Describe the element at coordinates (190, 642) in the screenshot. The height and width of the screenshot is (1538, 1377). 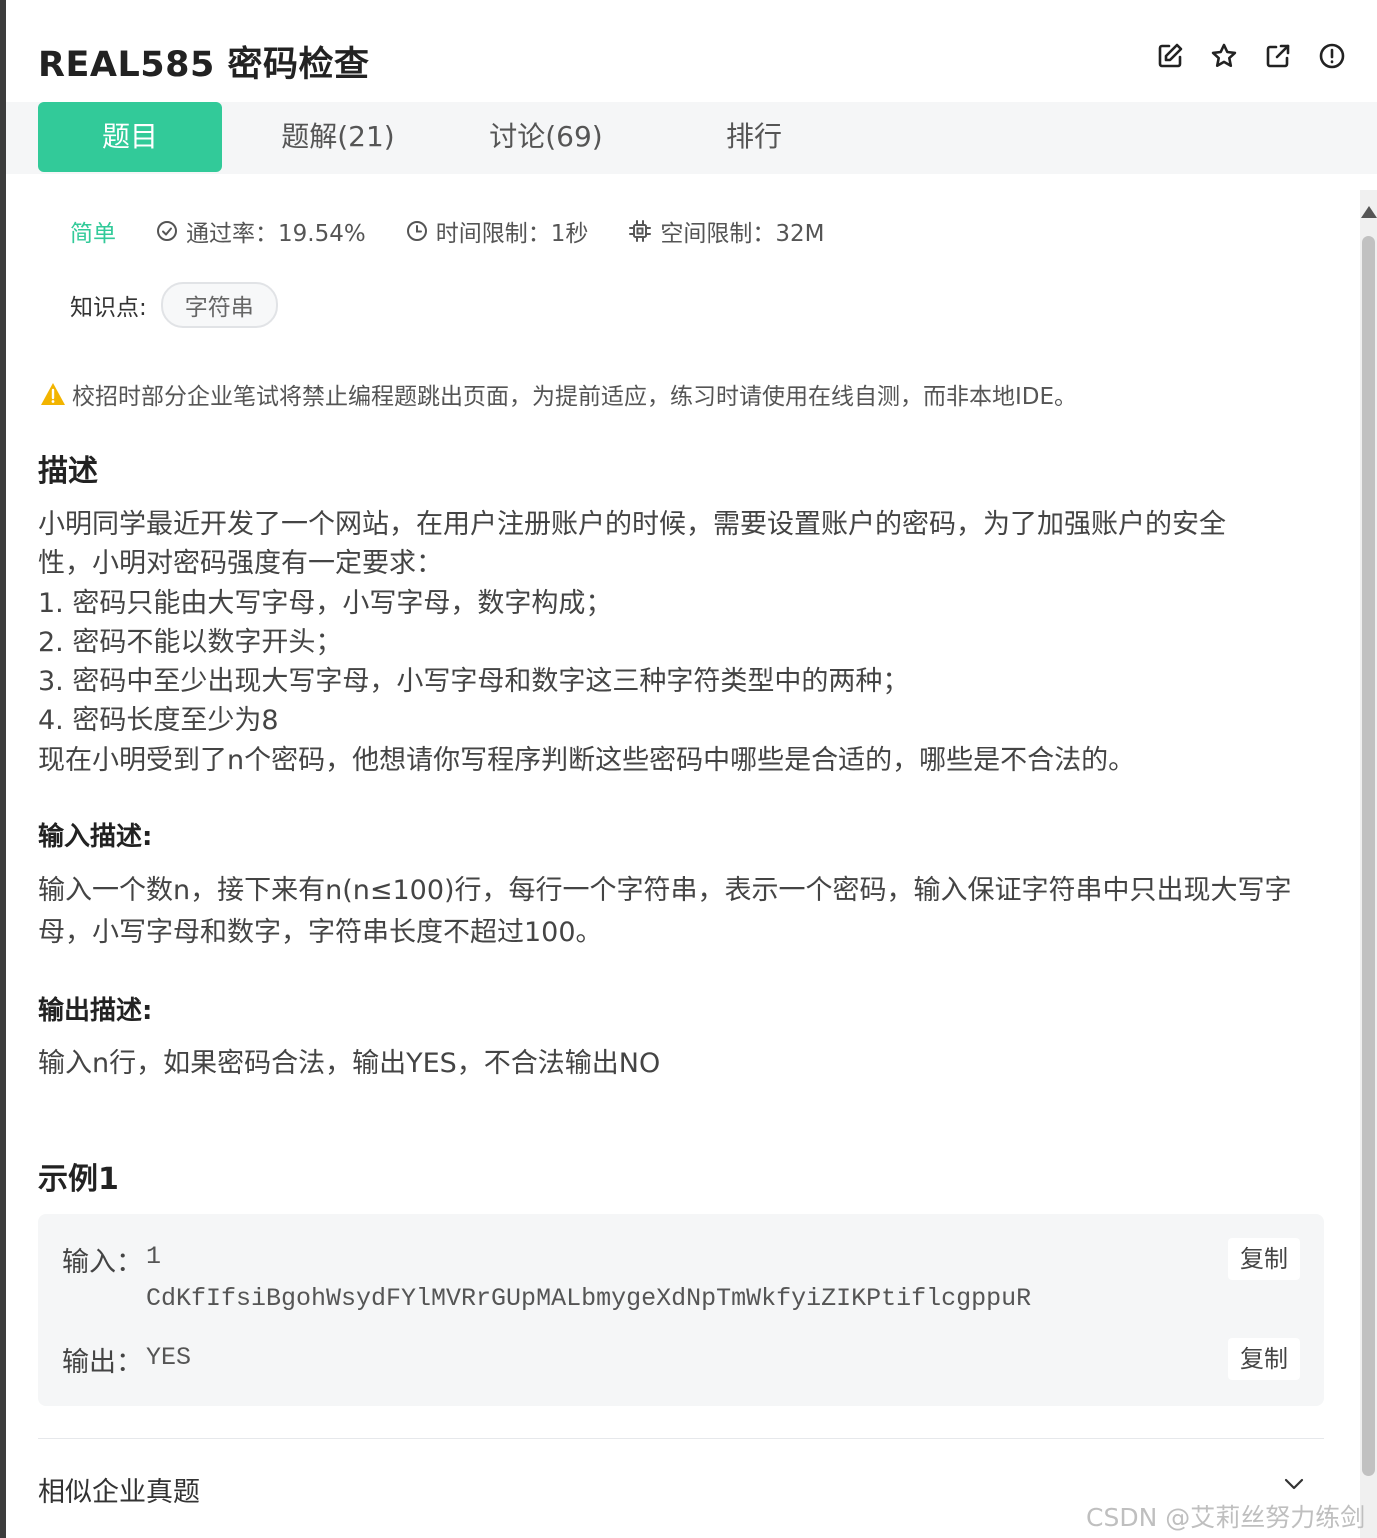
I see `description-line: 2. 密码不能以数字开头；` at that location.